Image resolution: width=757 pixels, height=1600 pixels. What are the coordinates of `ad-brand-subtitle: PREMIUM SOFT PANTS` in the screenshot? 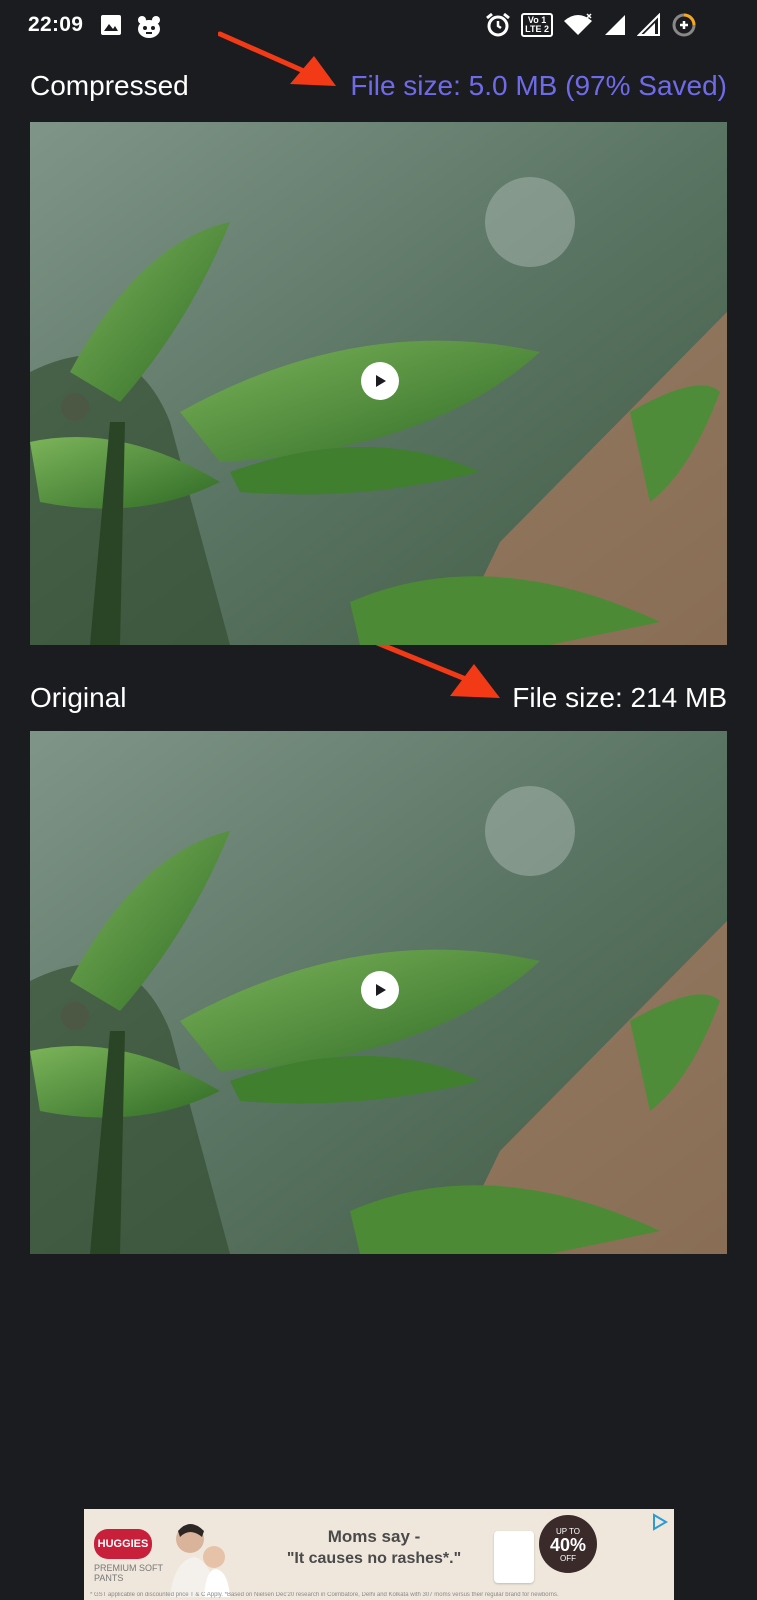 It's located at (128, 1573).